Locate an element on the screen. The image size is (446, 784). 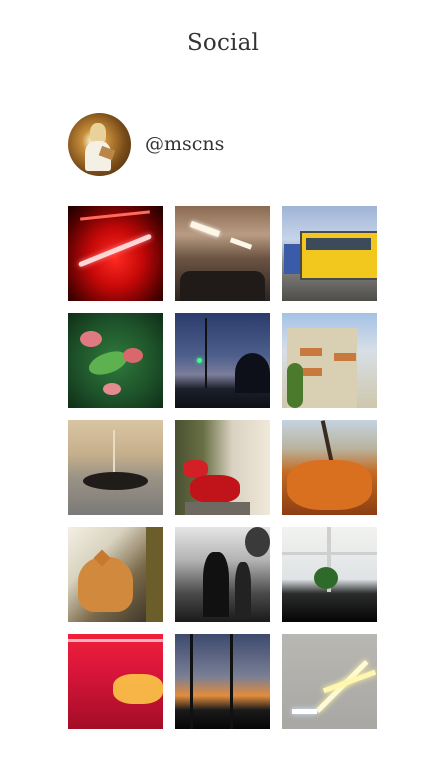
page-title: Social is located at coordinates (223, 43).